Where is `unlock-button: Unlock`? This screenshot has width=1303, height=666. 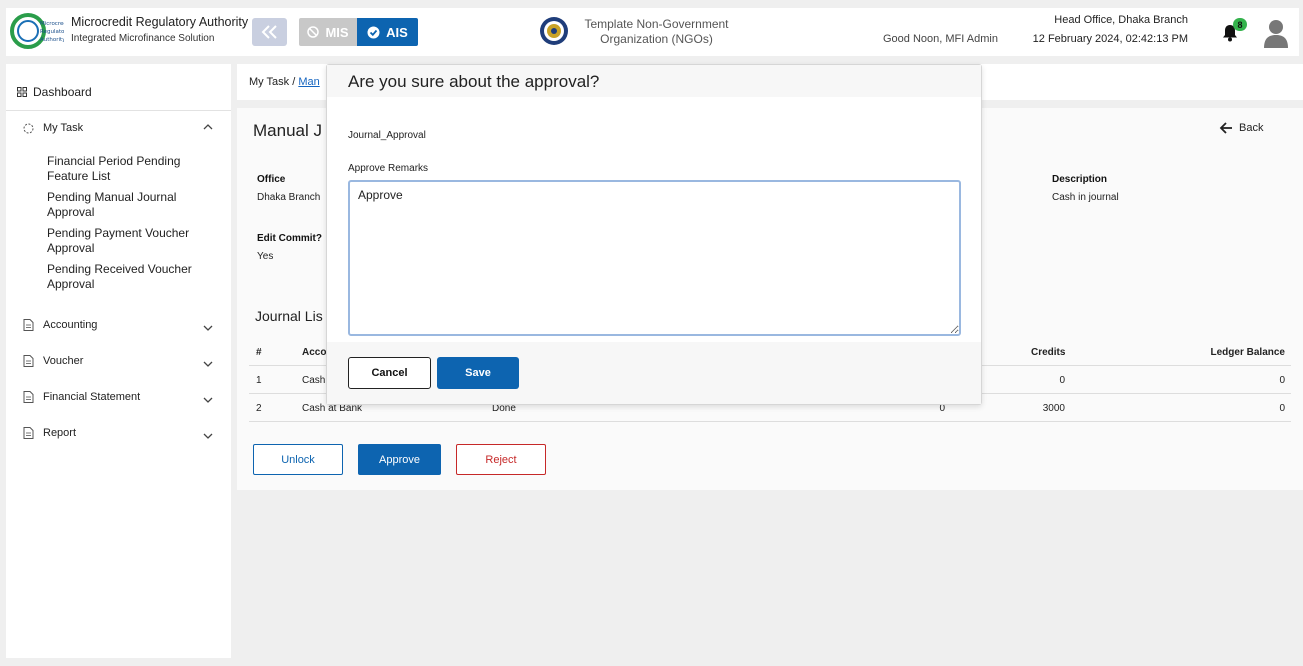
unlock-button: Unlock is located at coordinates (298, 459).